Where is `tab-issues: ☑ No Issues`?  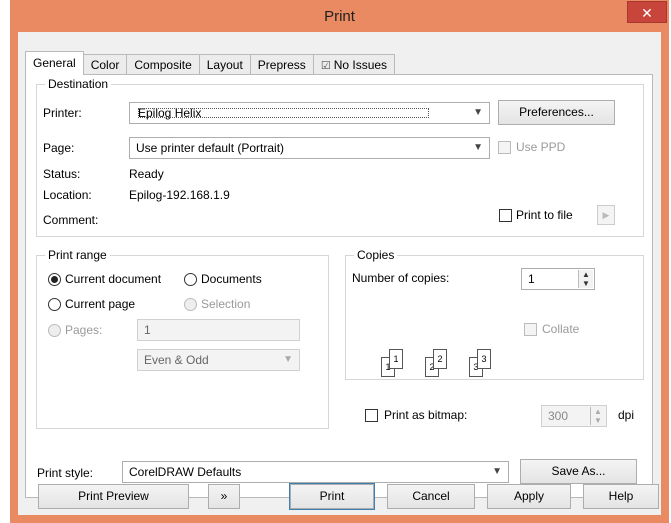 tab-issues: ☑ No Issues is located at coordinates (354, 64).